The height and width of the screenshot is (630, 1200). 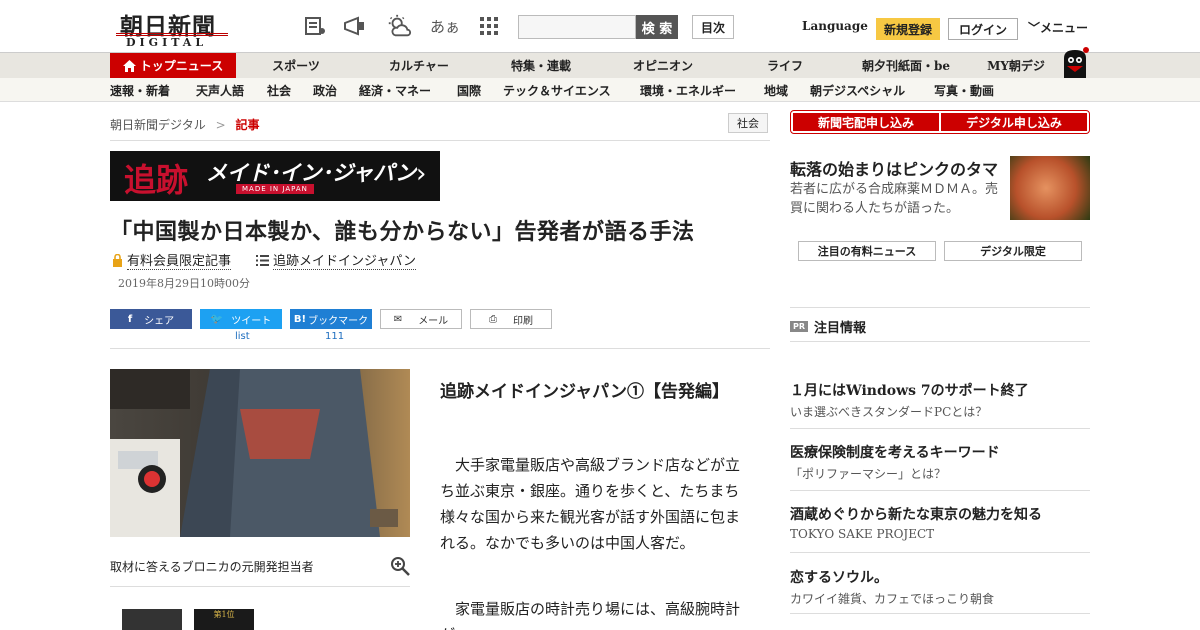 I want to click on toc-button: 目次, so click(x=713, y=27).